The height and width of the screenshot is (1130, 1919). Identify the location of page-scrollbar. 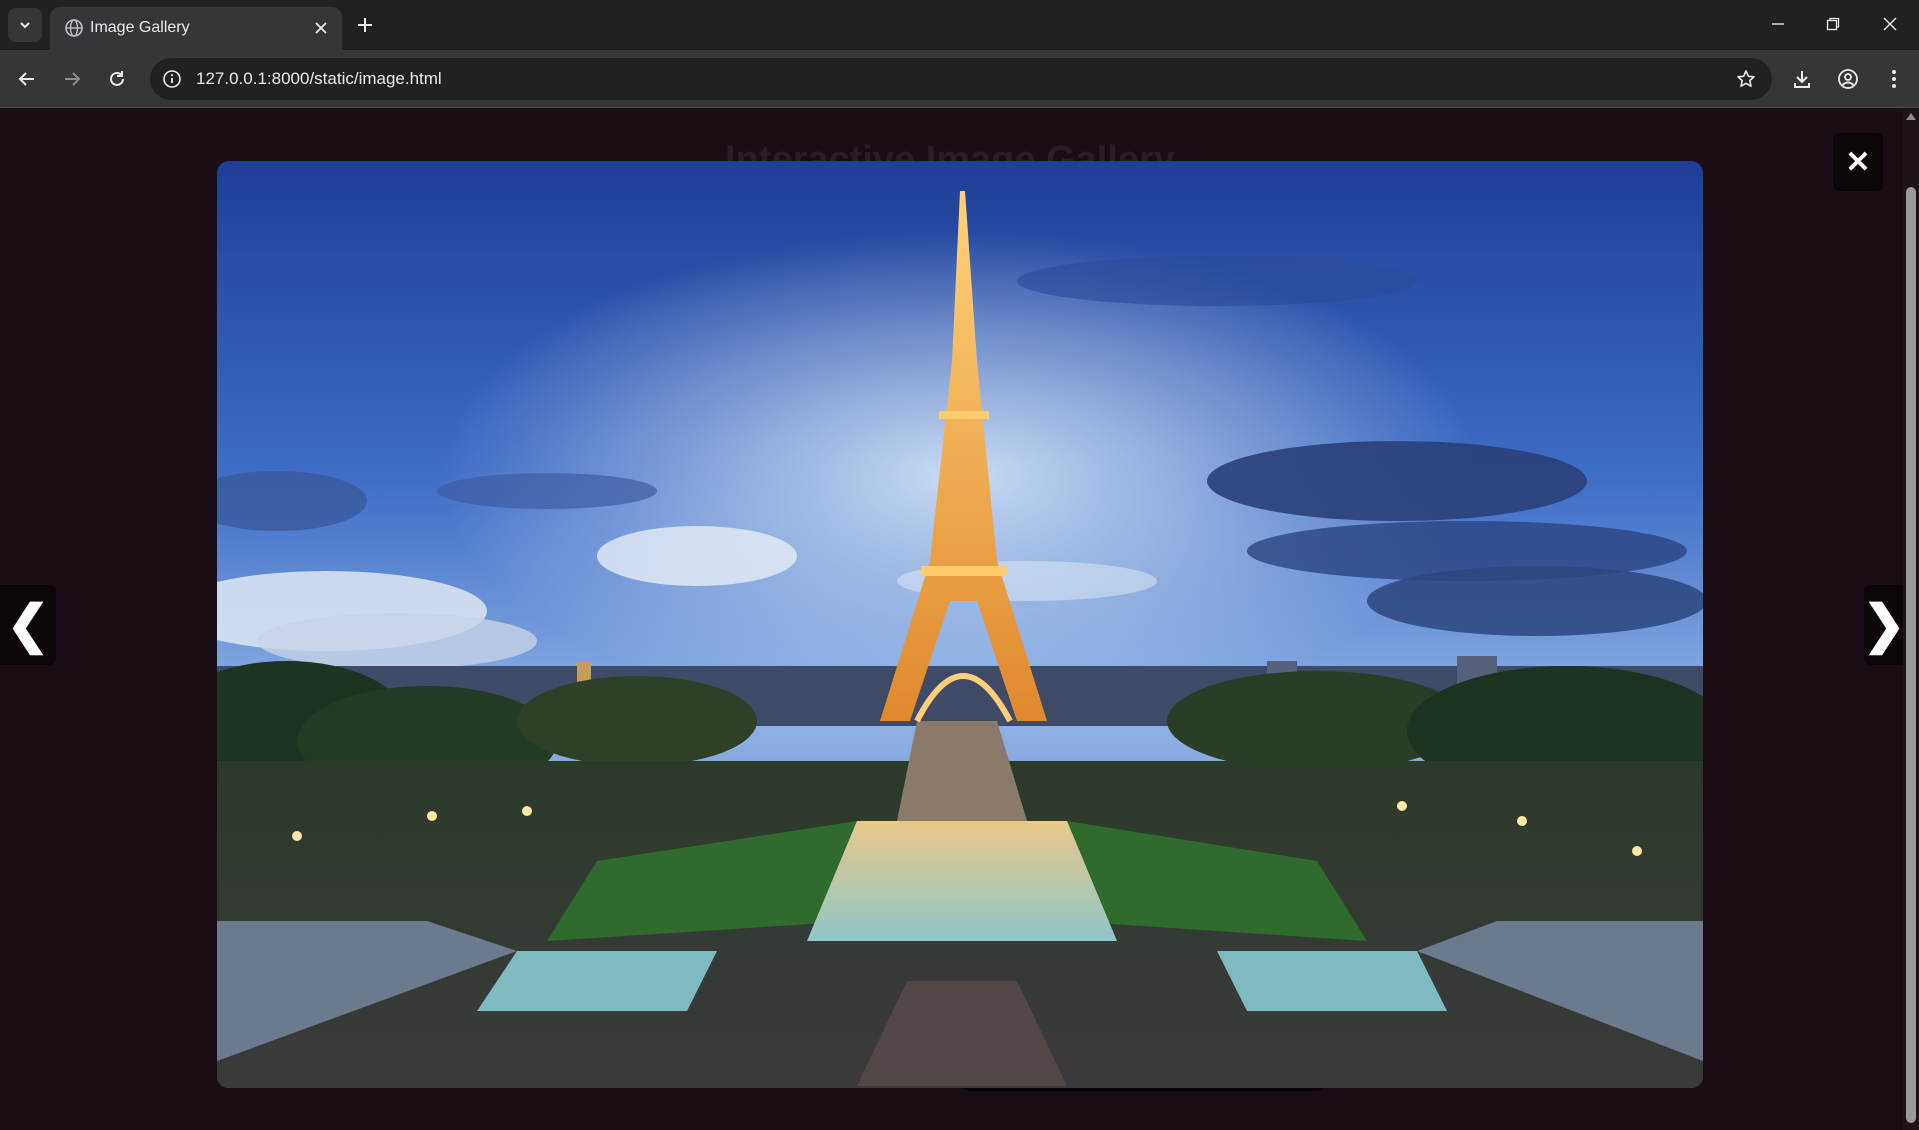
(1911, 619).